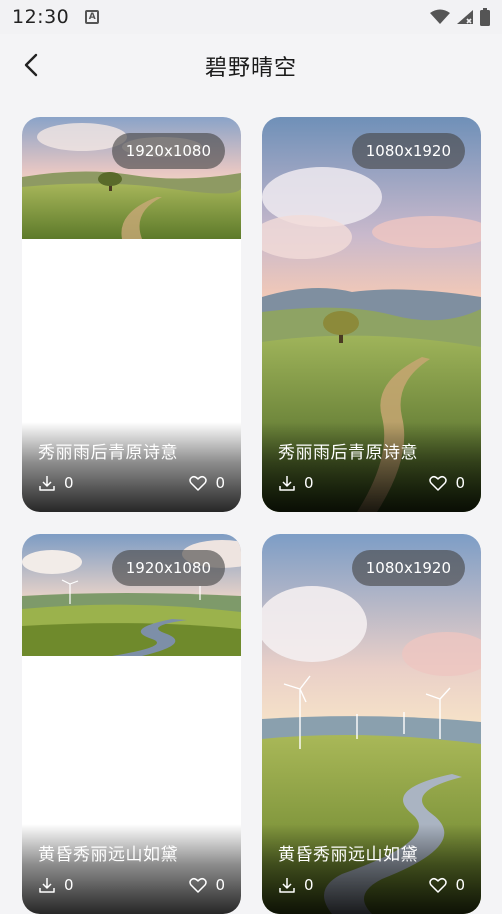  Describe the element at coordinates (251, 17) in the screenshot. I see `status-bar: 12:30 A` at that location.